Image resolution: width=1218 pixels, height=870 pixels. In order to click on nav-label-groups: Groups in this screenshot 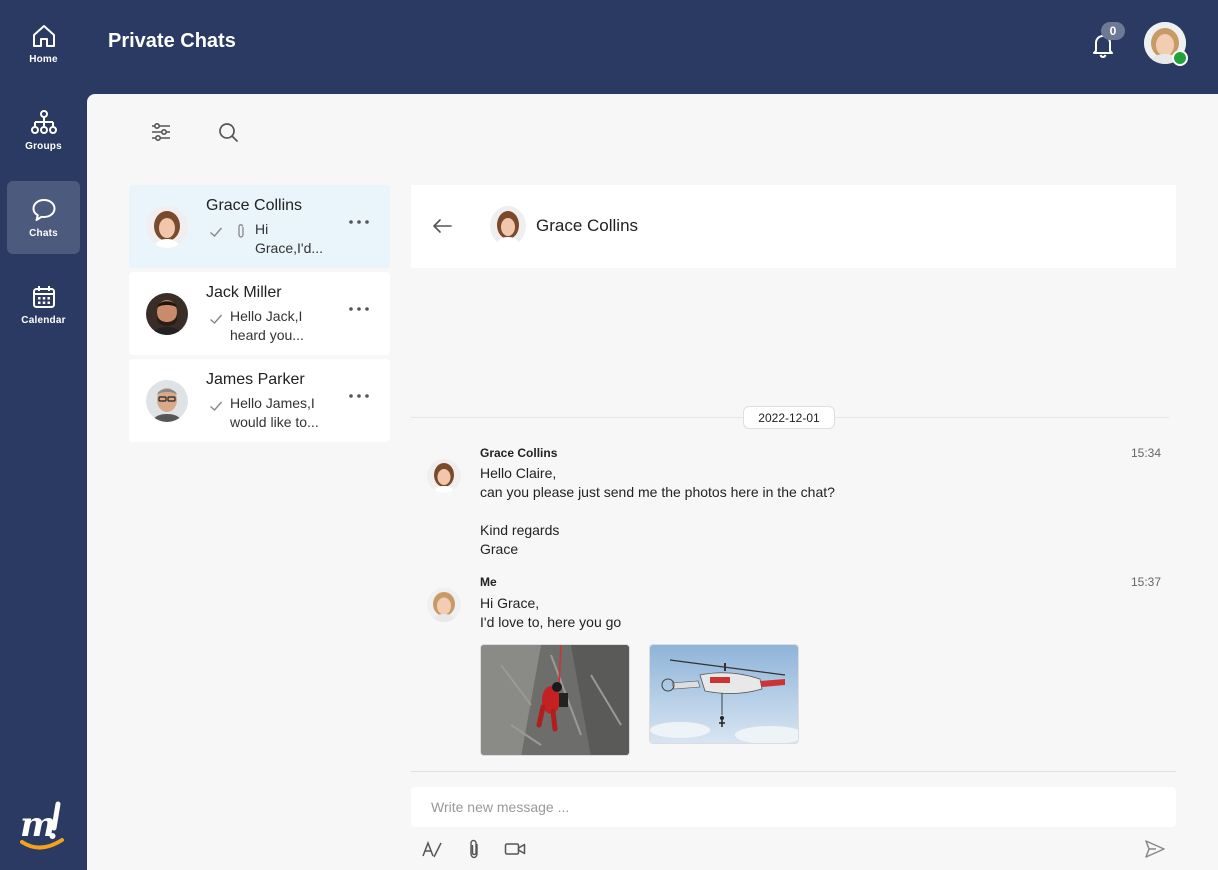, I will do `click(43, 146)`.